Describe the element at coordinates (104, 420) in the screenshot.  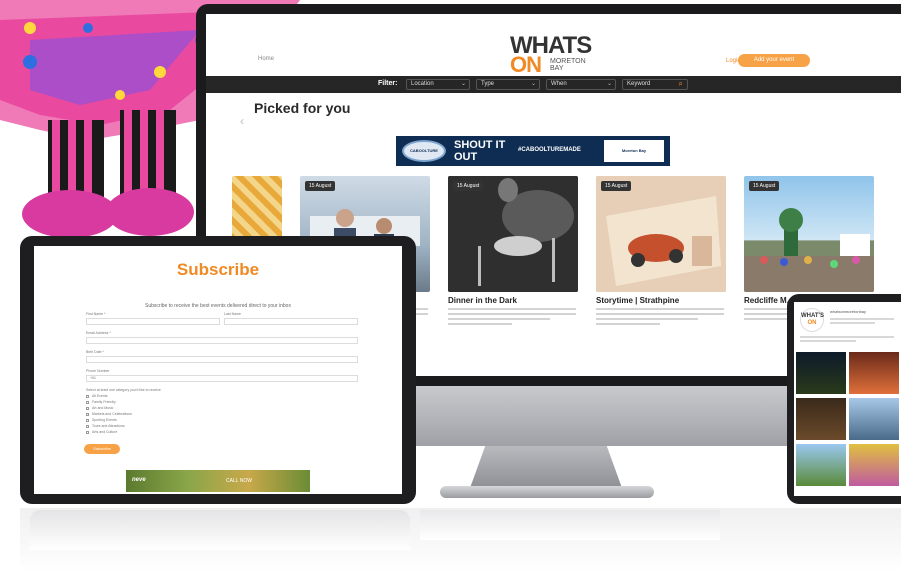
I see `interest-label: Sporting Events` at that location.